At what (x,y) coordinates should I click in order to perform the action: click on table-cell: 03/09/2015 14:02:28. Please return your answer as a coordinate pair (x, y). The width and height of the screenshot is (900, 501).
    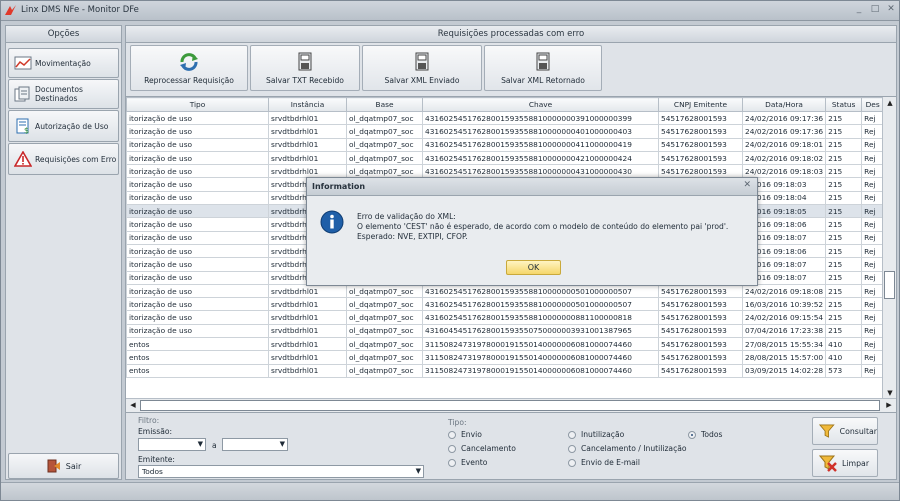
    Looking at the image, I should click on (784, 370).